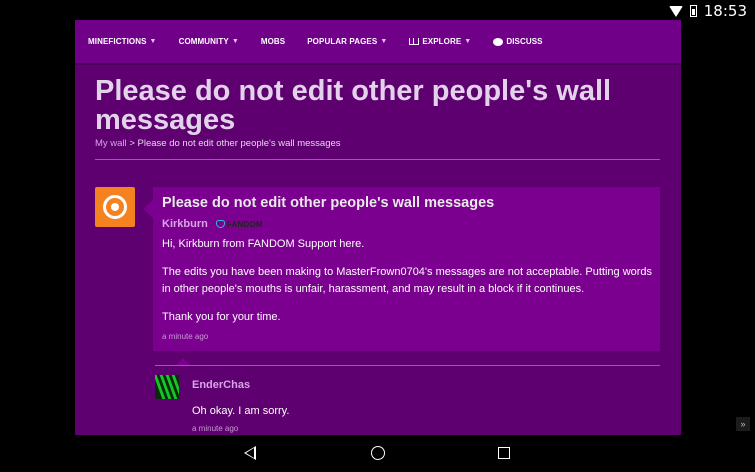 Image resolution: width=755 pixels, height=472 pixels. I want to click on reply-pointer, so click(183, 361).